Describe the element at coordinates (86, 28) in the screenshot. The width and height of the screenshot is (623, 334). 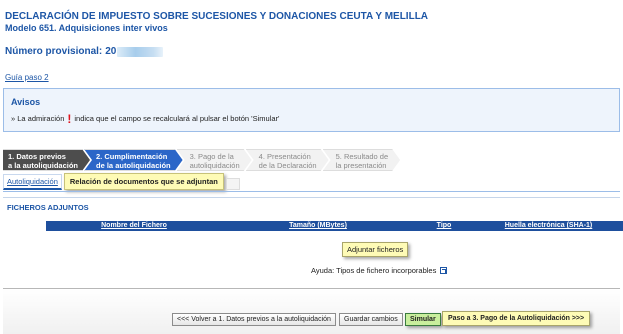
I see `page-subtitle: Modelo 651. Adquisiciones inter vivos` at that location.